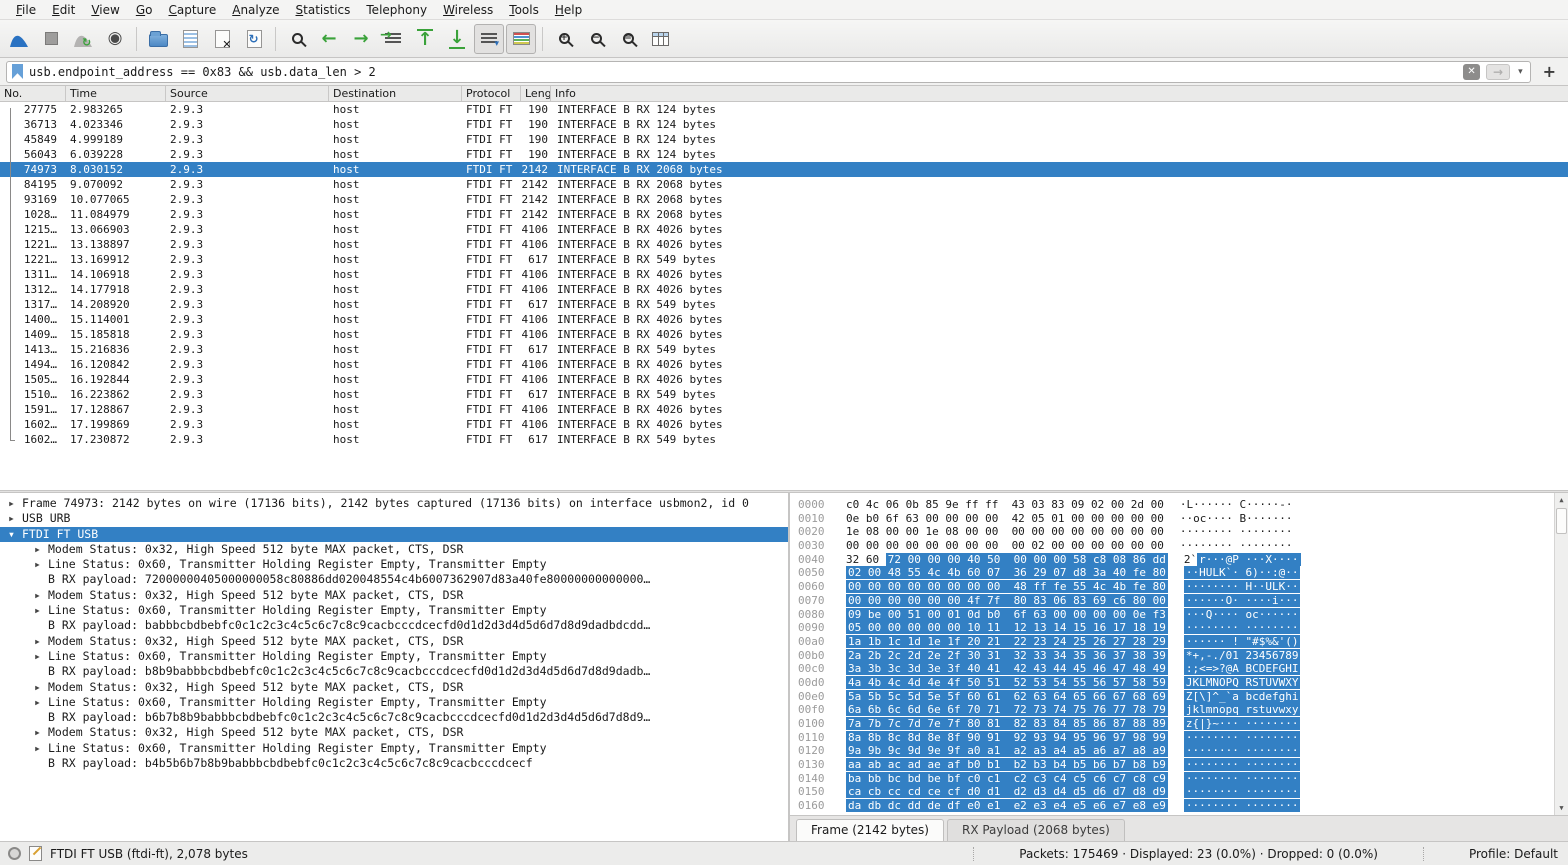 Image resolution: width=1568 pixels, height=865 pixels. What do you see at coordinates (17, 71) in the screenshot?
I see `filter-bookmark-icon` at bounding box center [17, 71].